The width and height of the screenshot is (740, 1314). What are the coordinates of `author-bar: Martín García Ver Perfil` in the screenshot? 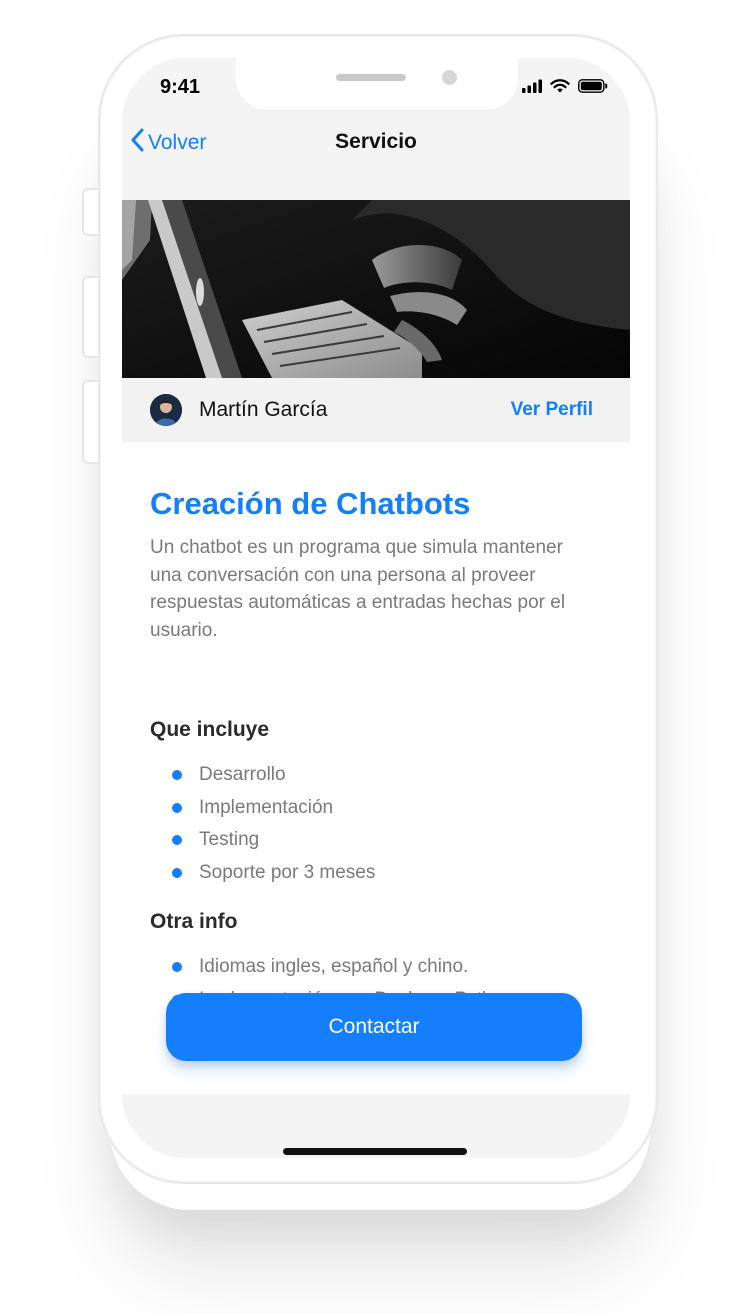 It's located at (376, 410).